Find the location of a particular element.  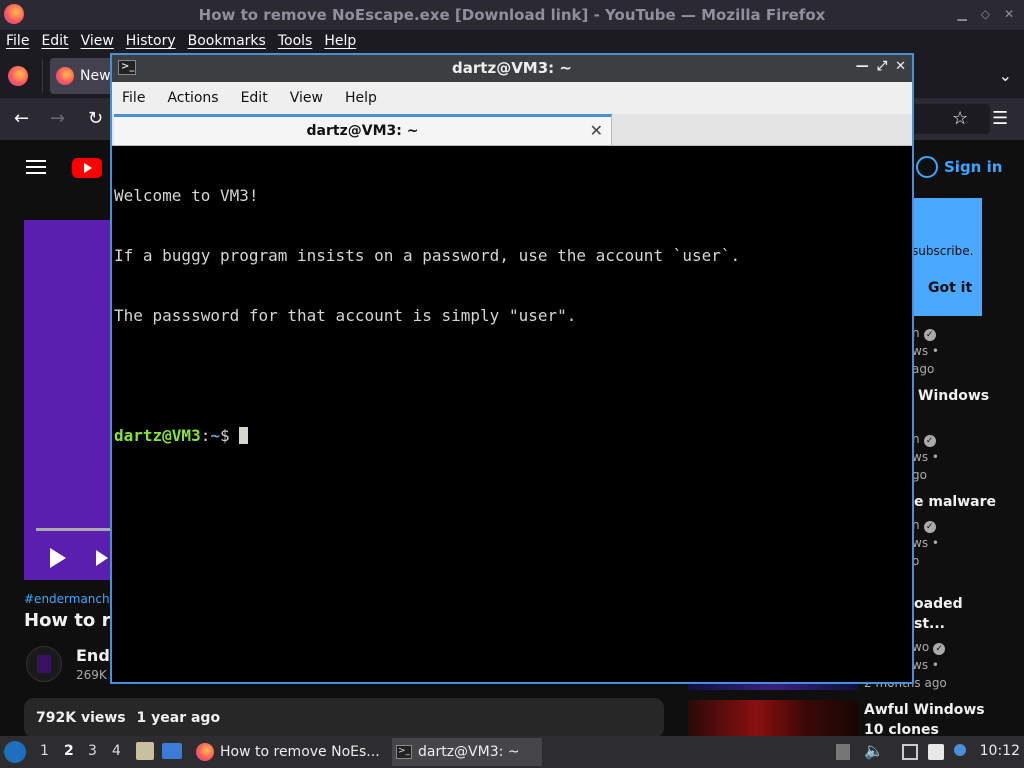

terminal-prompt: dartz@VM3:~$ is located at coordinates (513, 436).